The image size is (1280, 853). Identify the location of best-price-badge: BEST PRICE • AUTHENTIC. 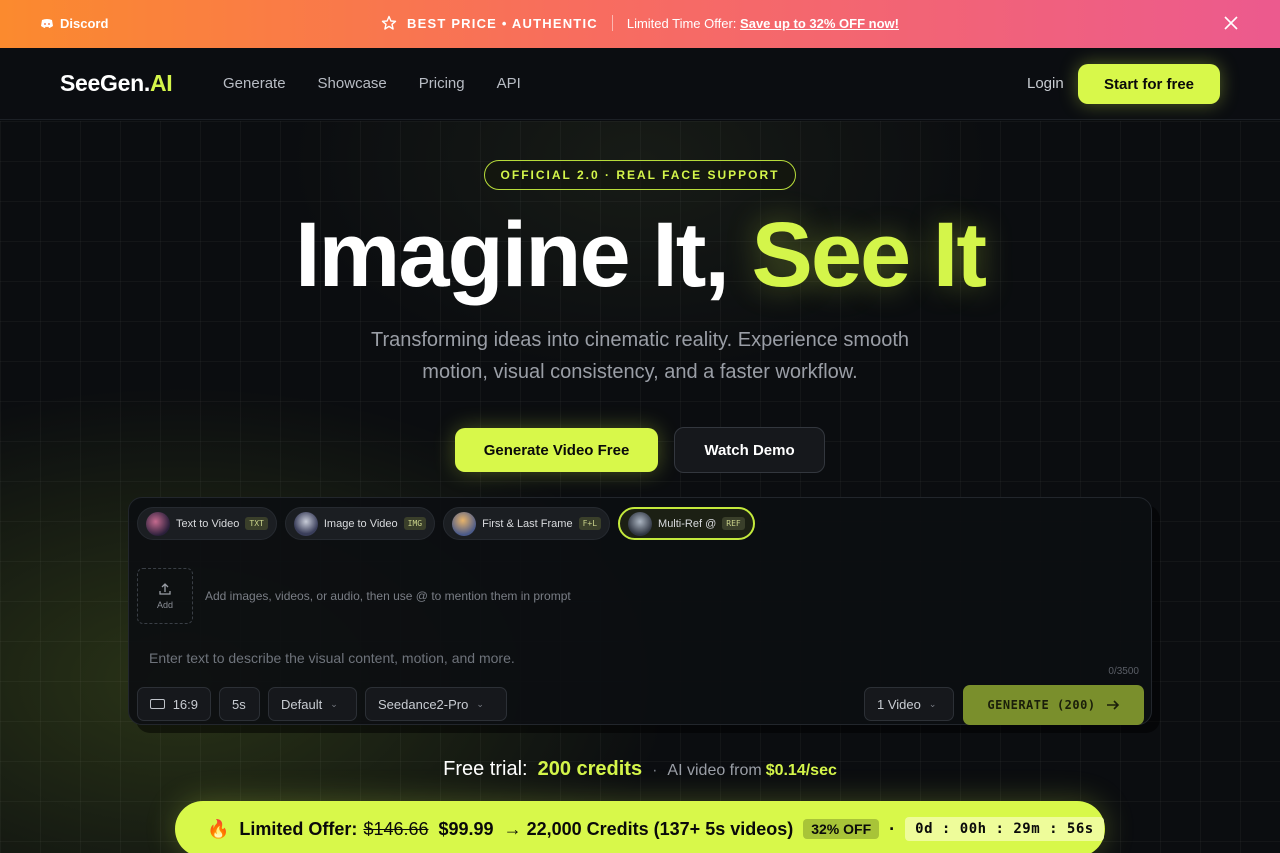
(489, 23).